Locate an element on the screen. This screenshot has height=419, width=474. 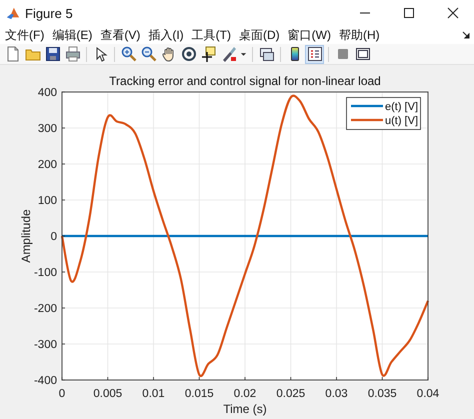
tick-label: 0.035 is located at coordinates (382, 394).